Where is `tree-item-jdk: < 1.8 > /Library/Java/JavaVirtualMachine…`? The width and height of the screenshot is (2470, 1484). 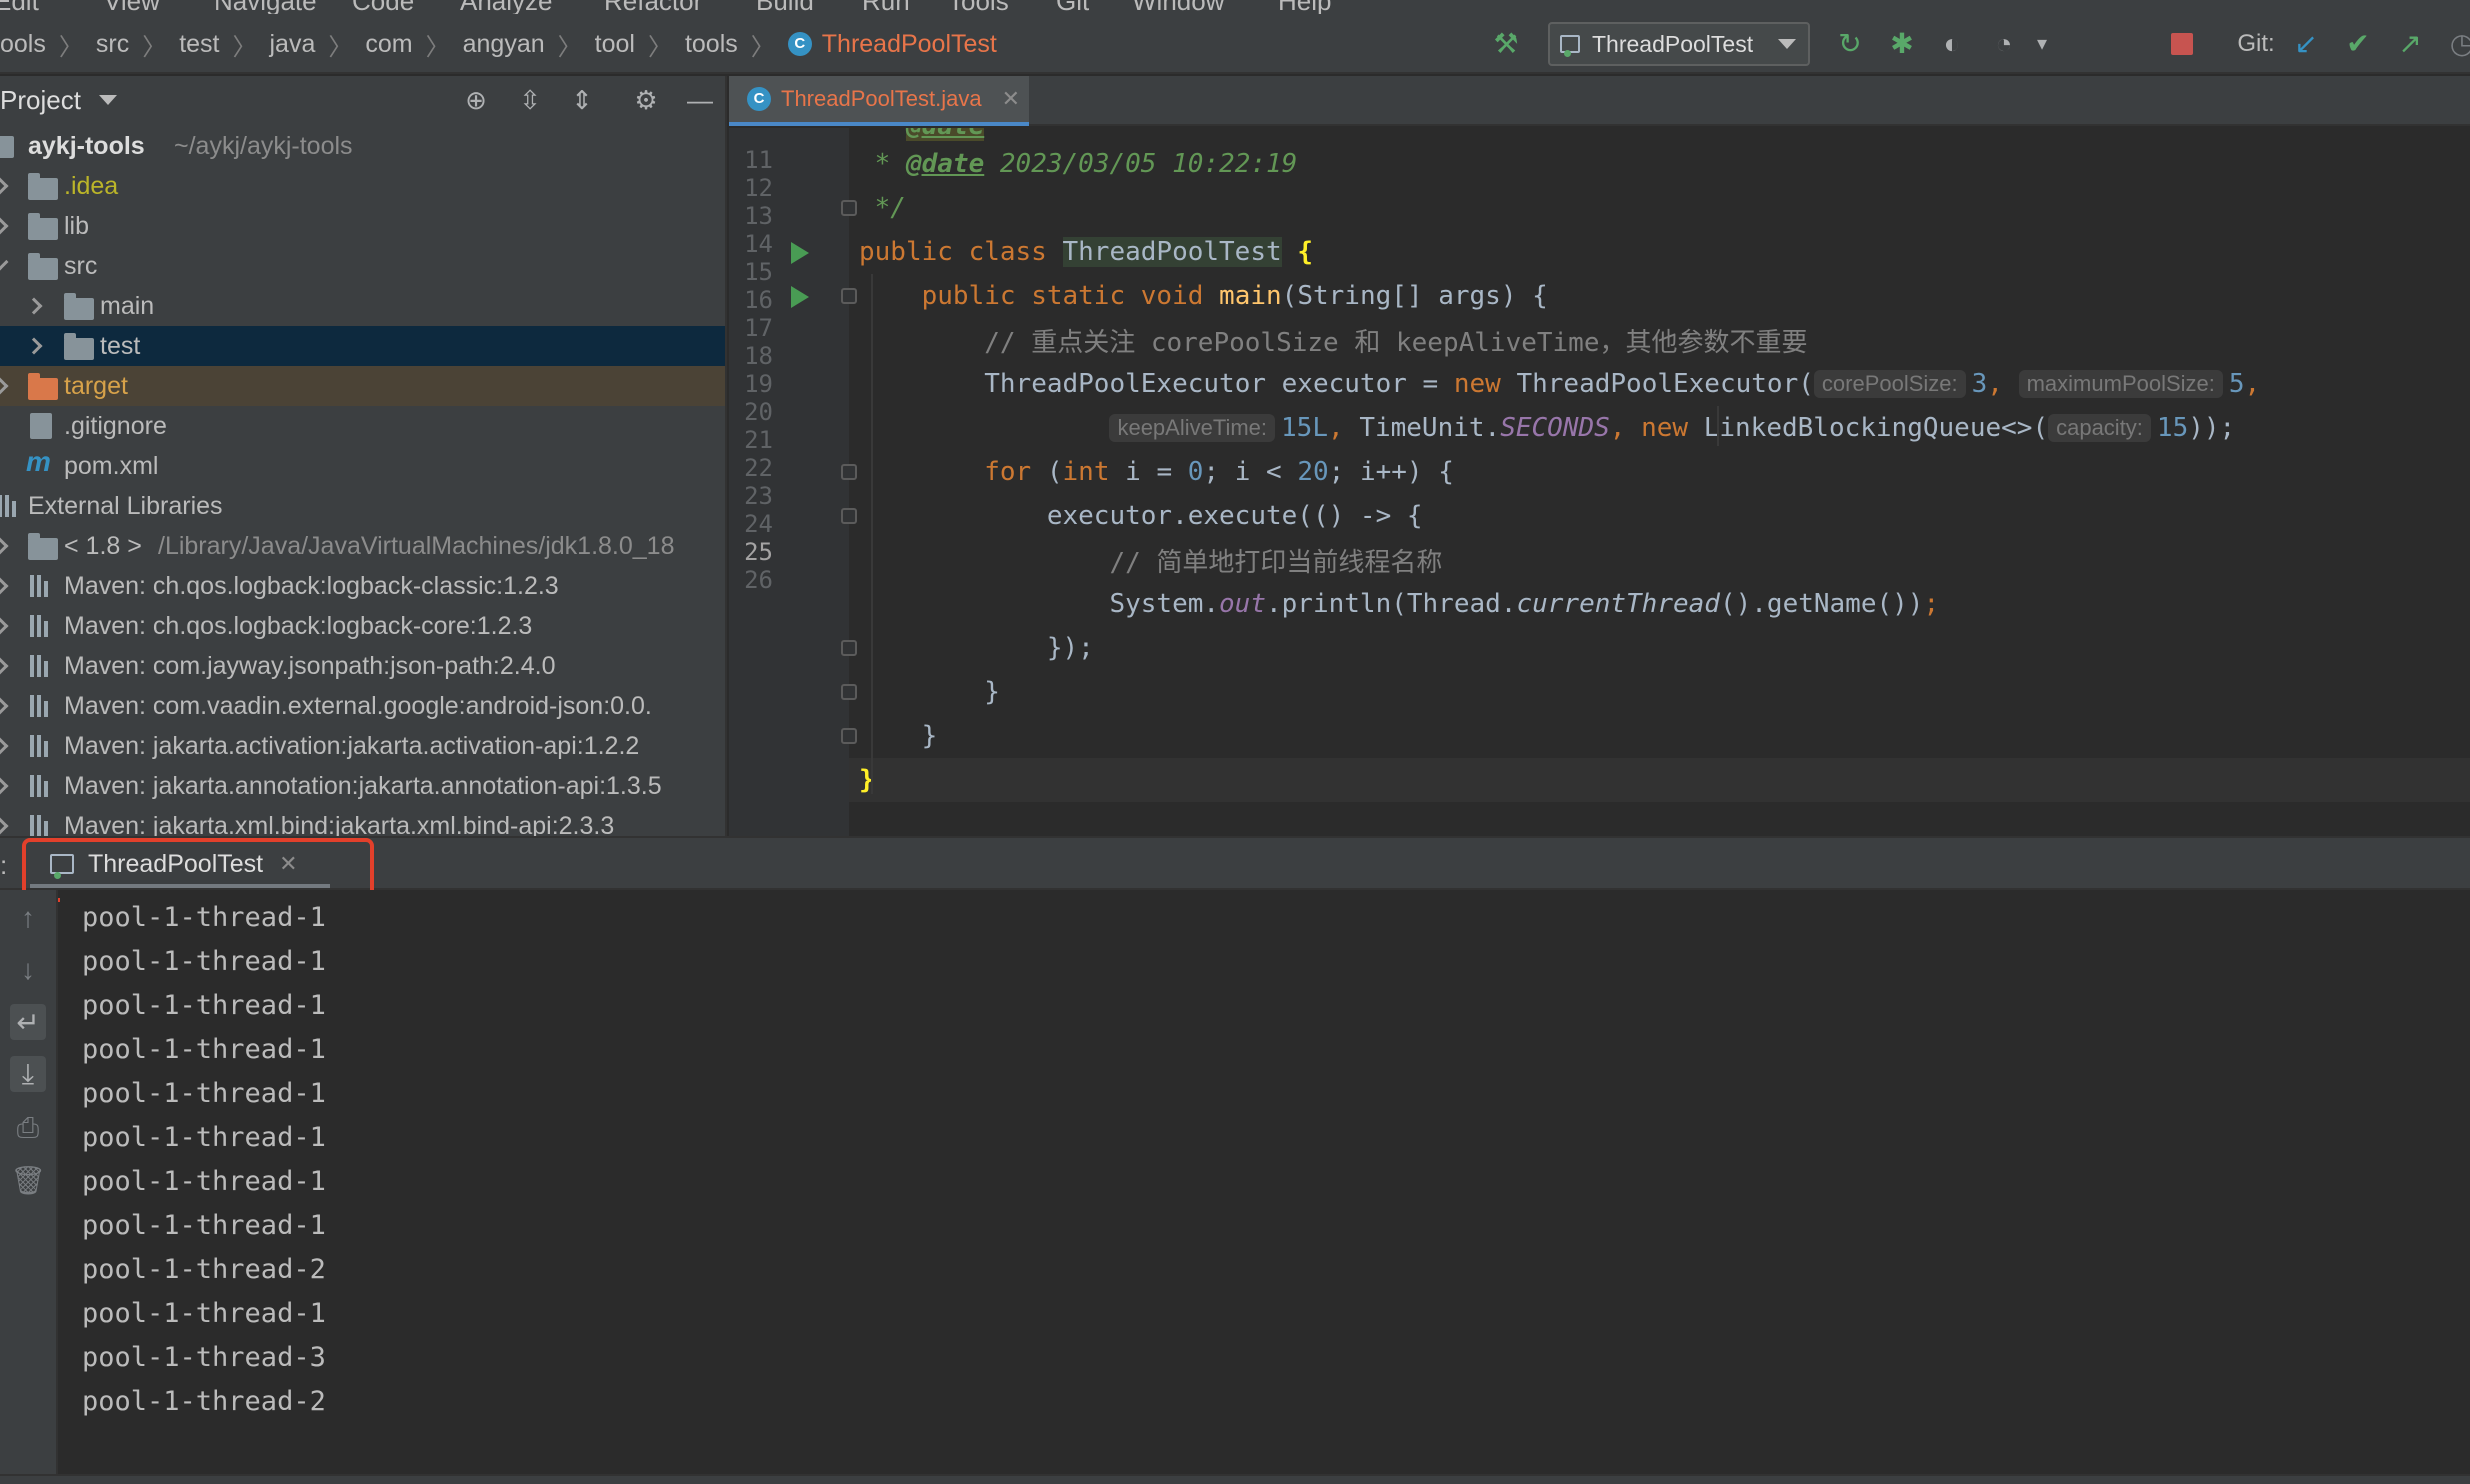
tree-item-jdk: < 1.8 > /Library/Java/JavaVirtualMachine… is located at coordinates (362, 546).